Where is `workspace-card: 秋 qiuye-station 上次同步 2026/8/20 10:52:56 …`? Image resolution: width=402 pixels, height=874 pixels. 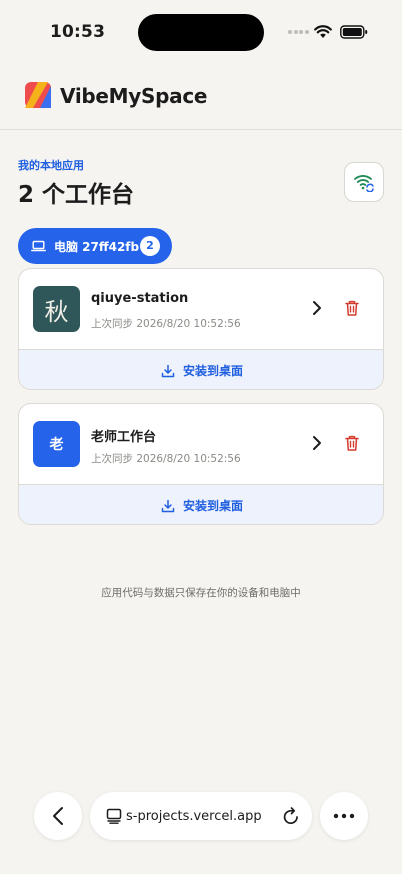 workspace-card: 秋 qiuye-station 上次同步 2026/8/20 10:52:56 … is located at coordinates (201, 329).